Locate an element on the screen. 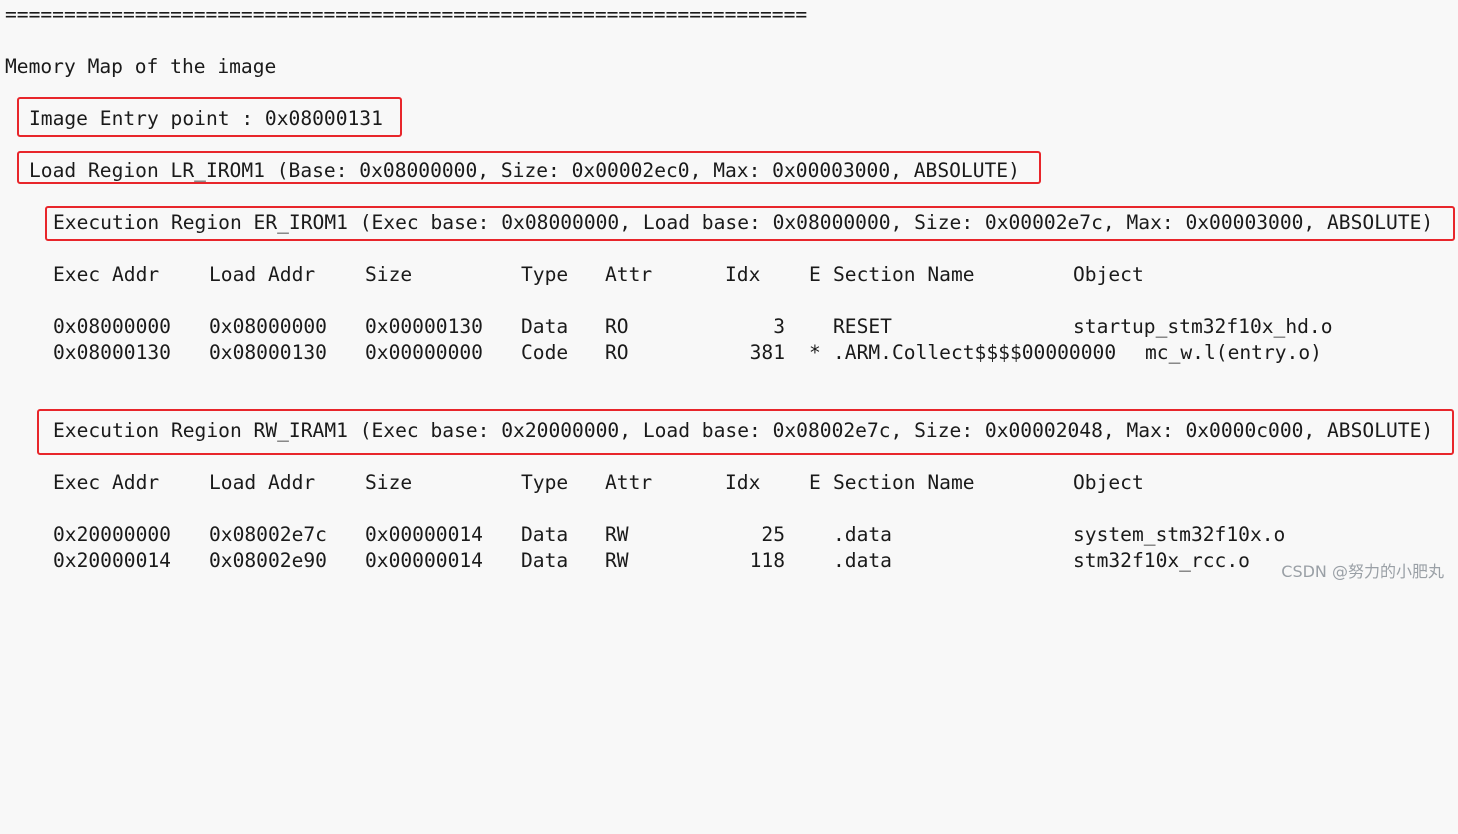 Image resolution: width=1458 pixels, height=834 pixels. exec-addr-cell: 0x20000014 is located at coordinates (112, 560).